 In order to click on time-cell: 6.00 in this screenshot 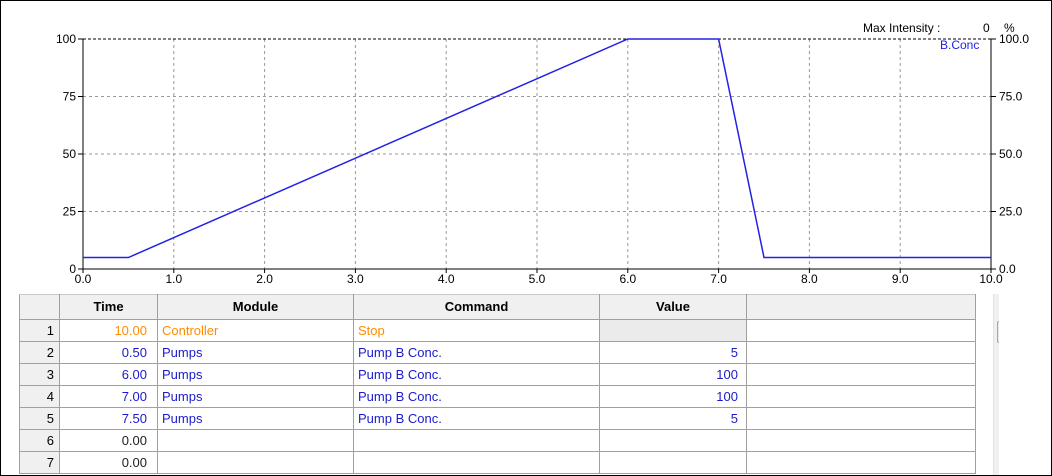, I will do `click(108, 374)`.